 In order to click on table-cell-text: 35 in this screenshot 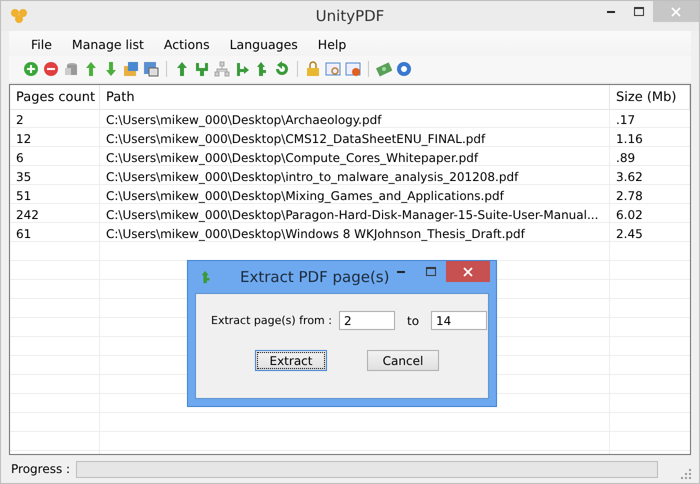, I will do `click(23, 177)`.